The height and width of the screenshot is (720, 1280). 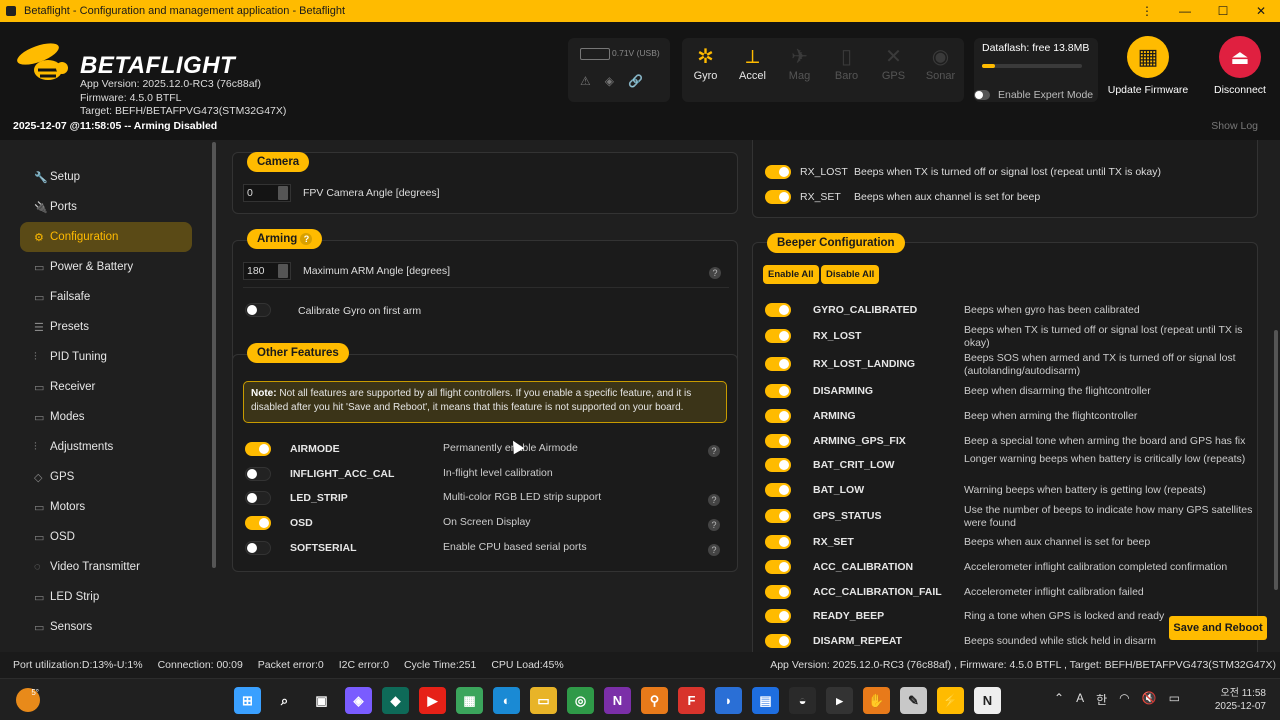 What do you see at coordinates (106, 537) in the screenshot?
I see `sidebar-item-osd: ▭ OSD` at bounding box center [106, 537].